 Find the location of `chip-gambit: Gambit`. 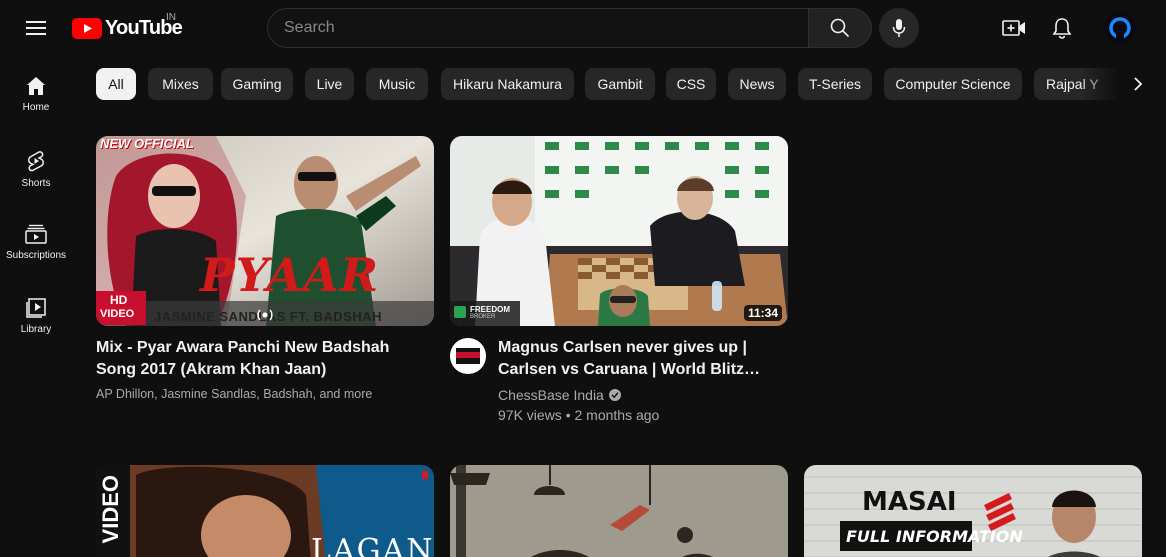

chip-gambit: Gambit is located at coordinates (620, 84).